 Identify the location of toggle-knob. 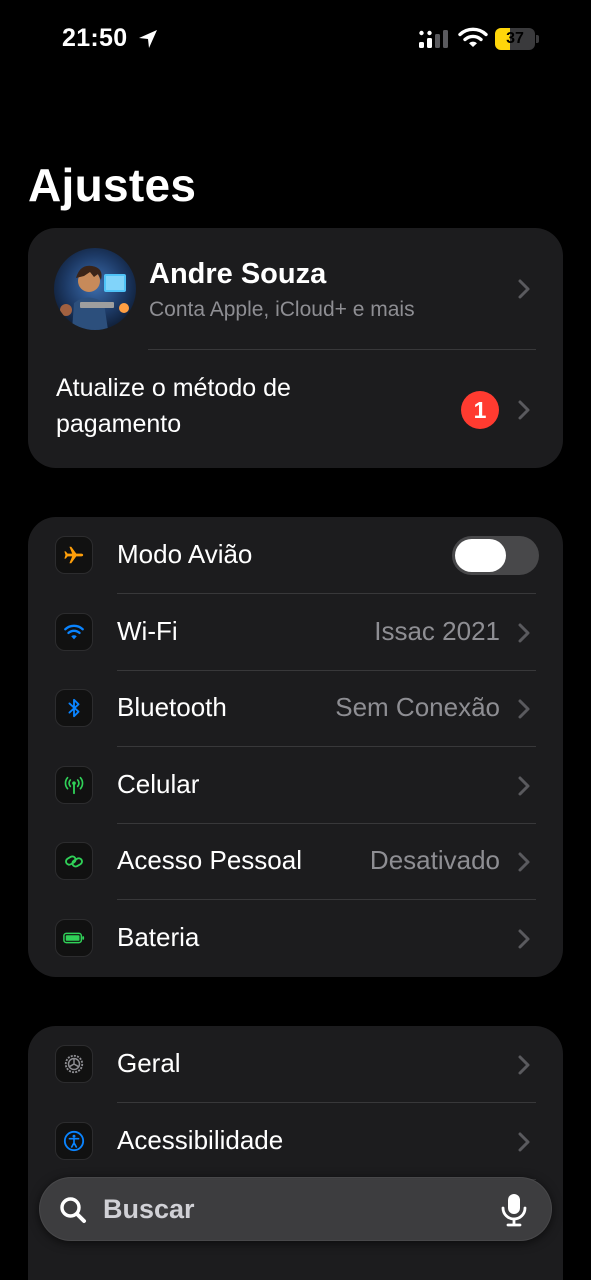
(480, 555).